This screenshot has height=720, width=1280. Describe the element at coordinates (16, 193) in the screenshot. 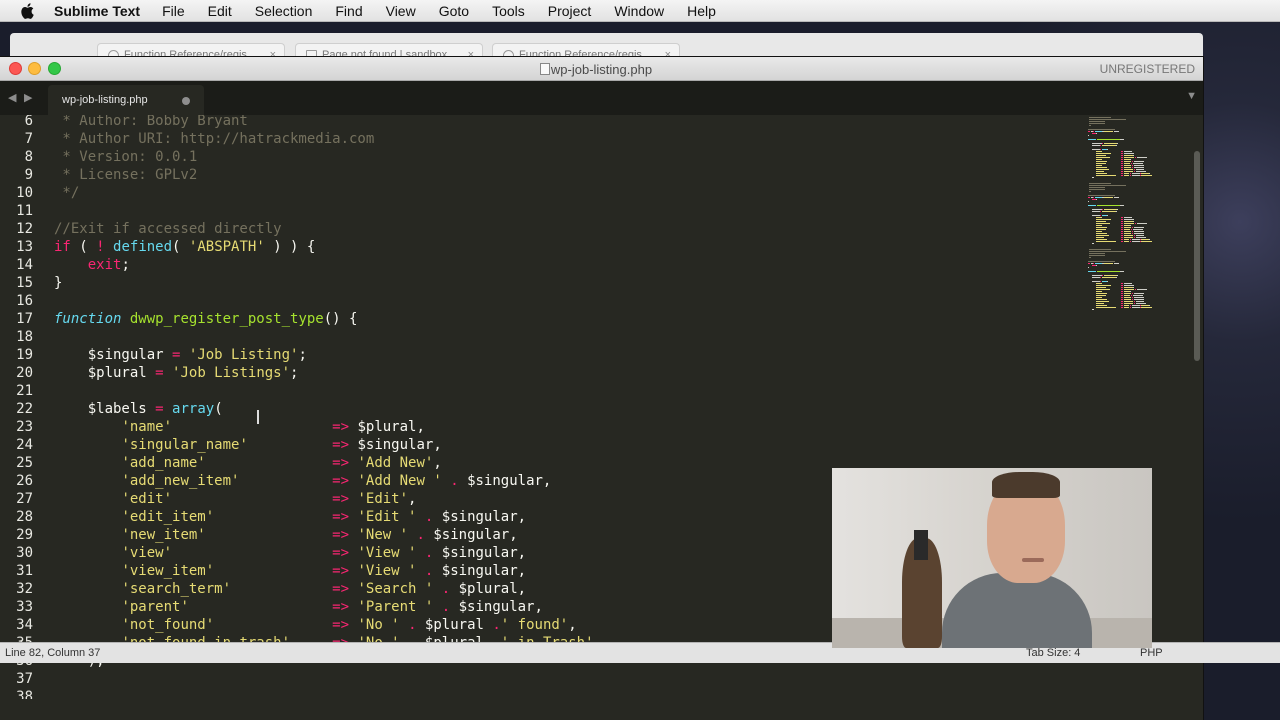

I see `line-number: 10` at that location.